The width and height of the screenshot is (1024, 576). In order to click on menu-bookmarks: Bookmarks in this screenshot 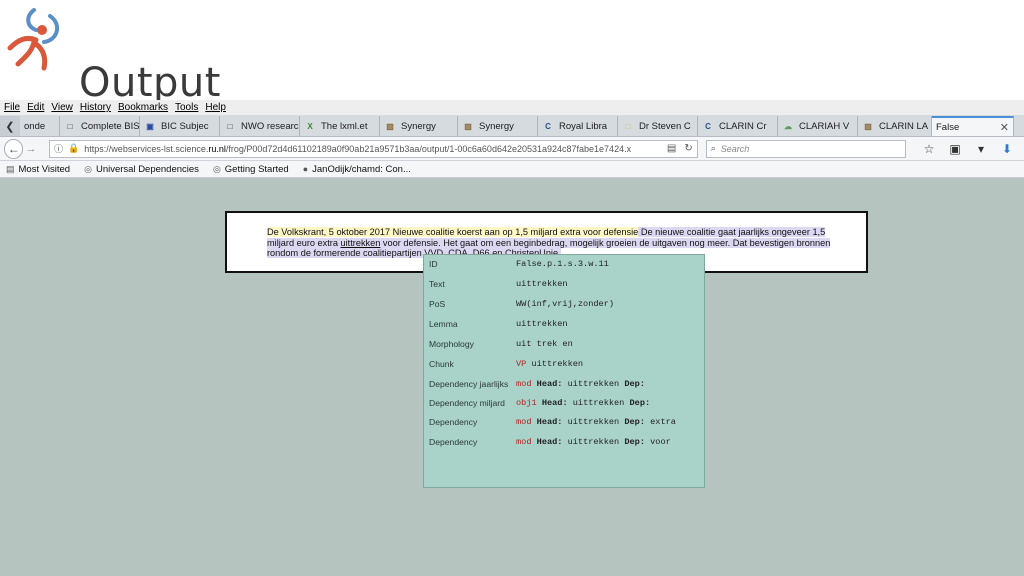, I will do `click(143, 107)`.